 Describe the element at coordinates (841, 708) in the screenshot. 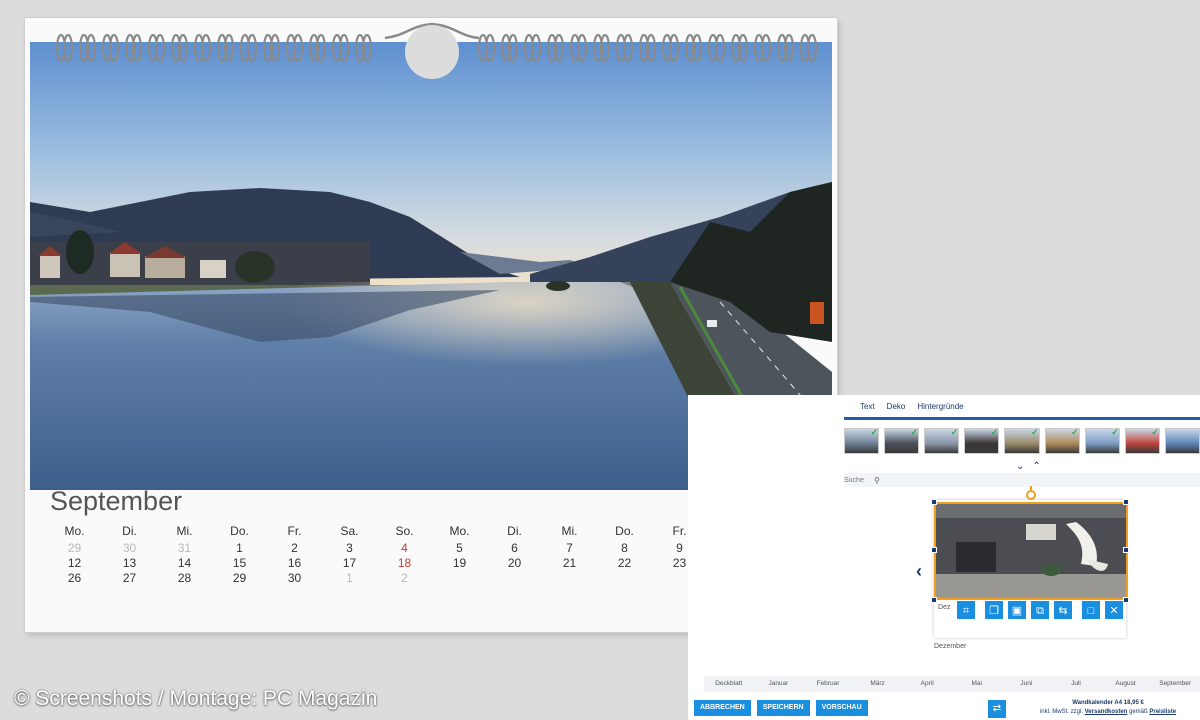

I see `preview-button: VORSCHAU` at that location.